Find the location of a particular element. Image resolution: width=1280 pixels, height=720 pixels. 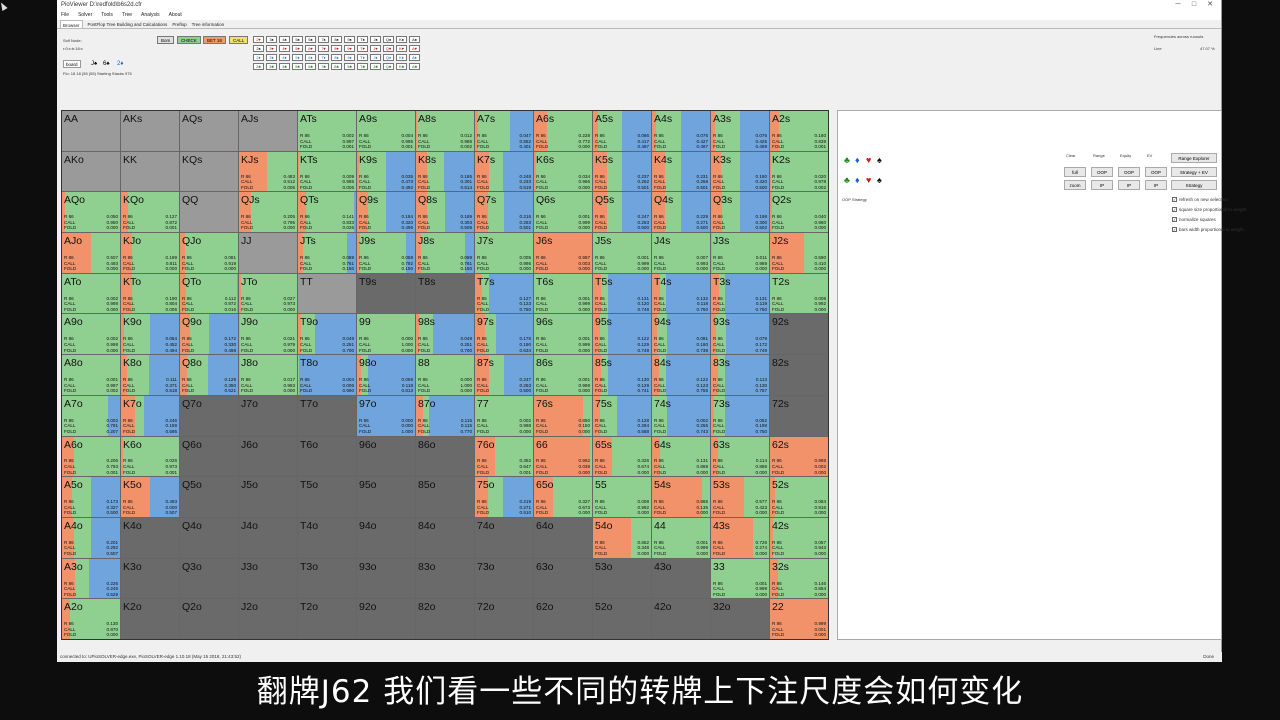

hand-cell: A6o R 86 0.206 CALL 0.793 FOLD 0.001 is located at coordinates (91, 456).